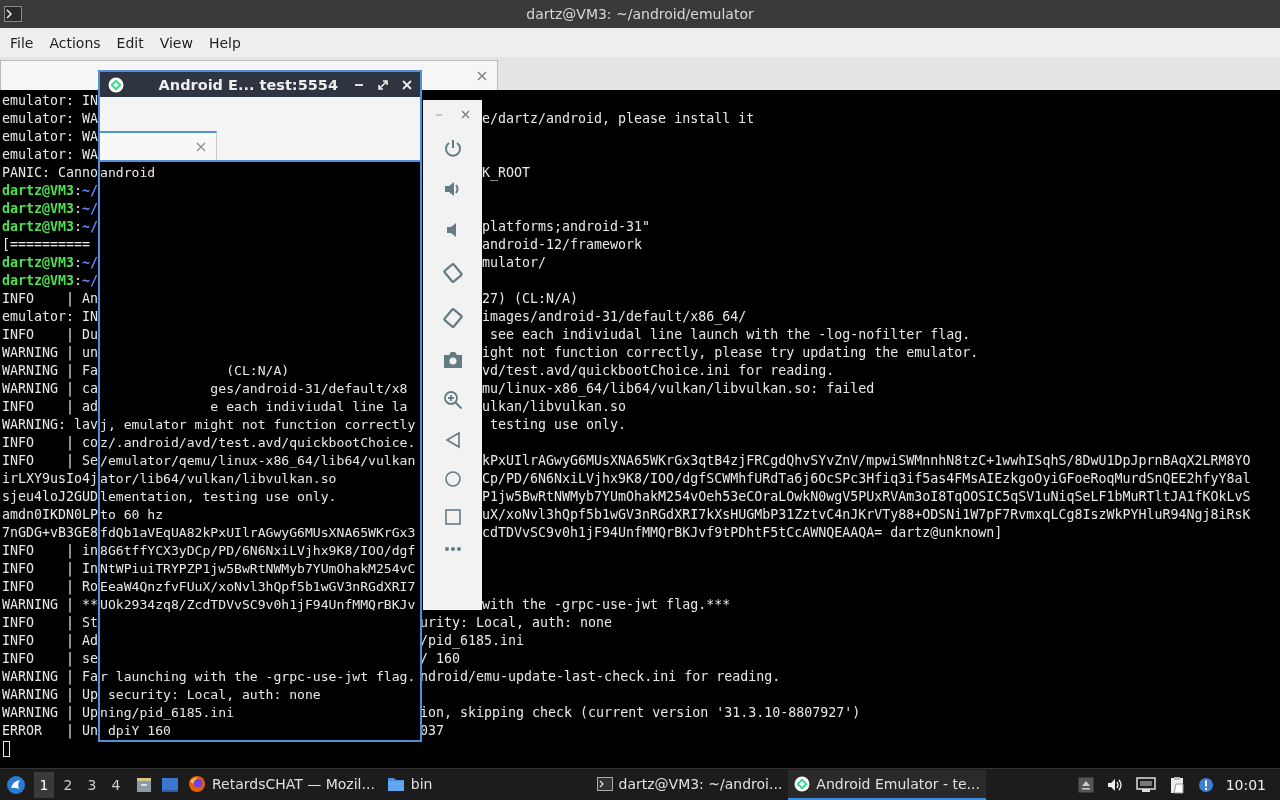  I want to click on screen-text: (CL:N/A), so click(257, 371).